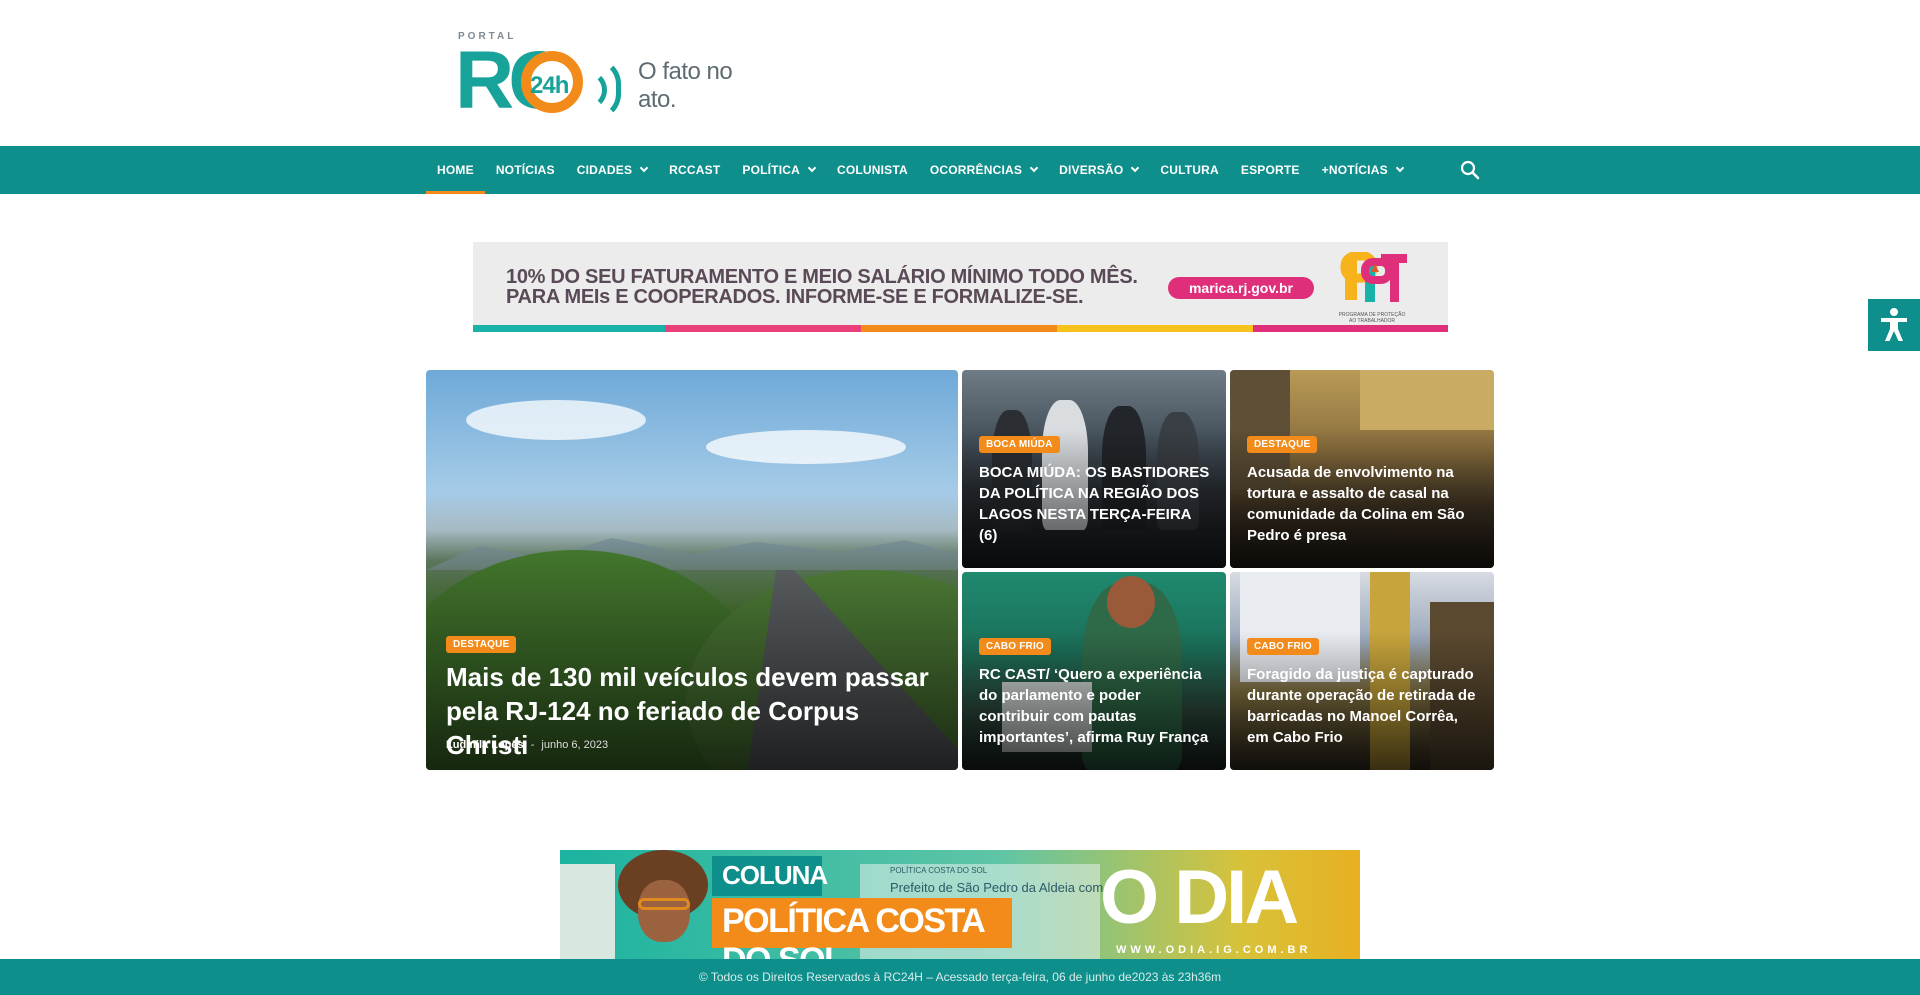 The image size is (1920, 995). Describe the element at coordinates (960, 73) in the screenshot. I see `site-header: PORTAL RC 24h O fato no ato.` at that location.